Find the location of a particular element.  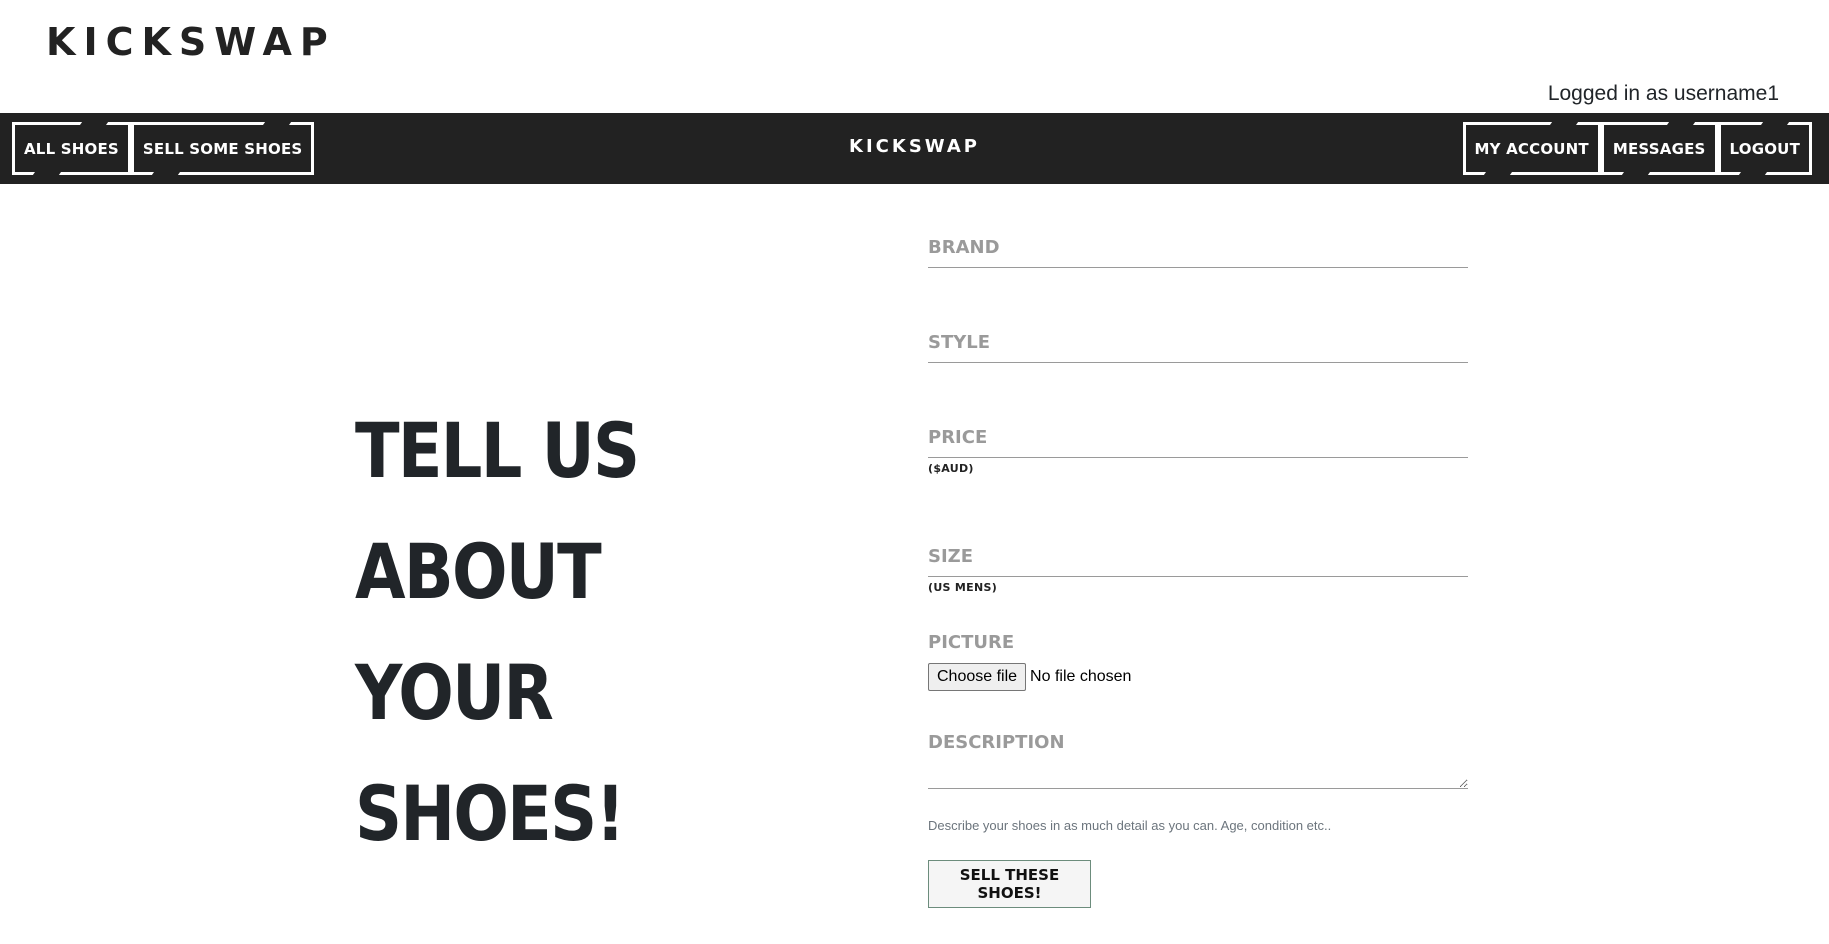

file-status-text: No file chosen is located at coordinates (1081, 676).